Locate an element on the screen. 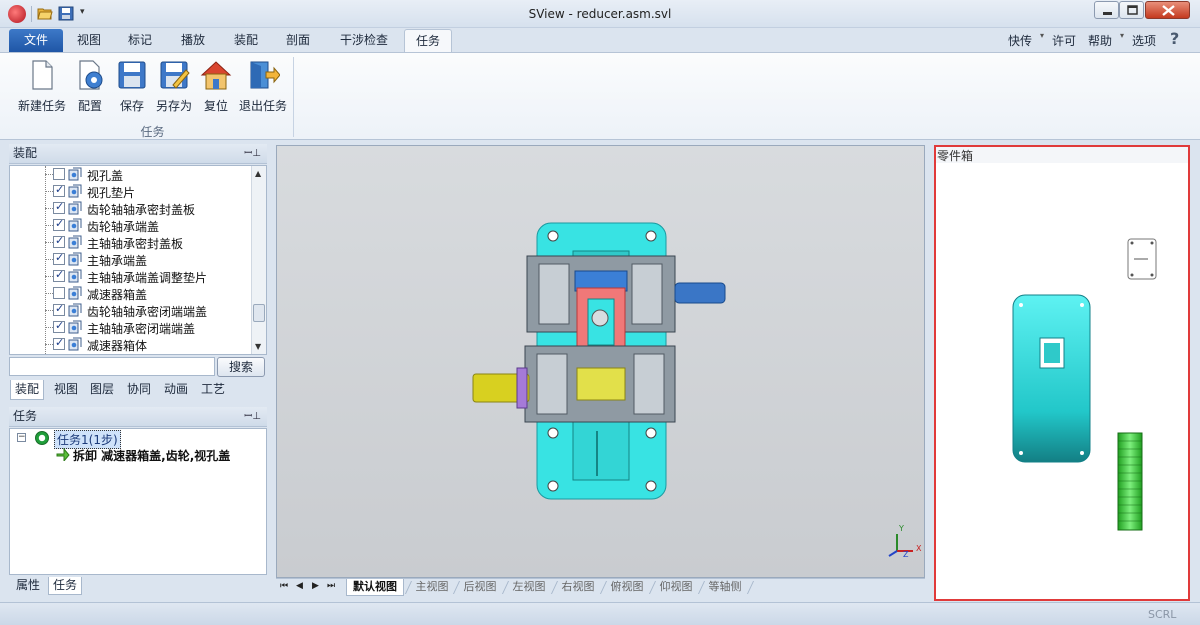 This screenshot has height=625, width=1200. save-as-label: 另存为 is located at coordinates (173, 106).